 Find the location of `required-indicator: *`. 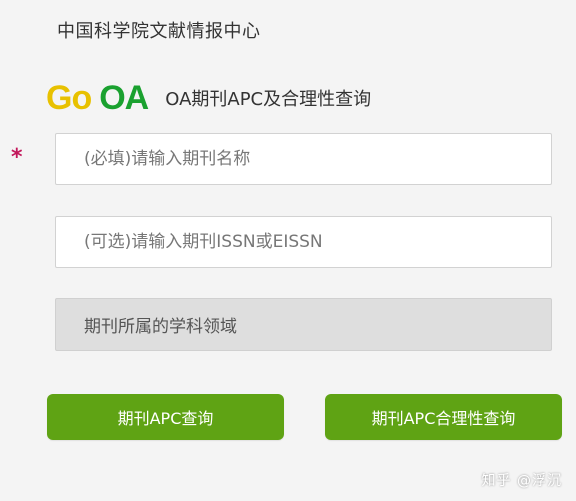

required-indicator: * is located at coordinates (17, 157).